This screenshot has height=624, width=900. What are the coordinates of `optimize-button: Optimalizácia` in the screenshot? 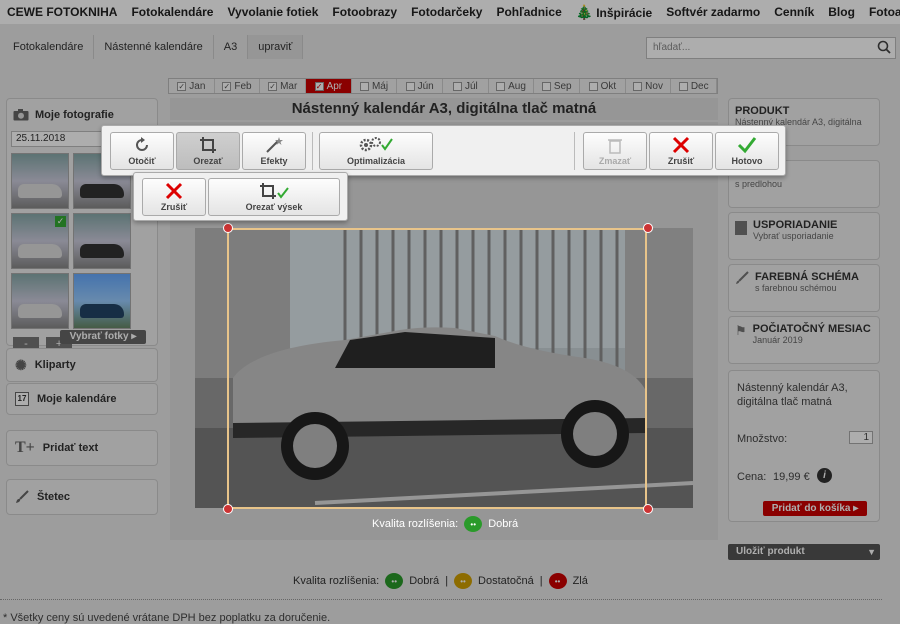 It's located at (376, 151).